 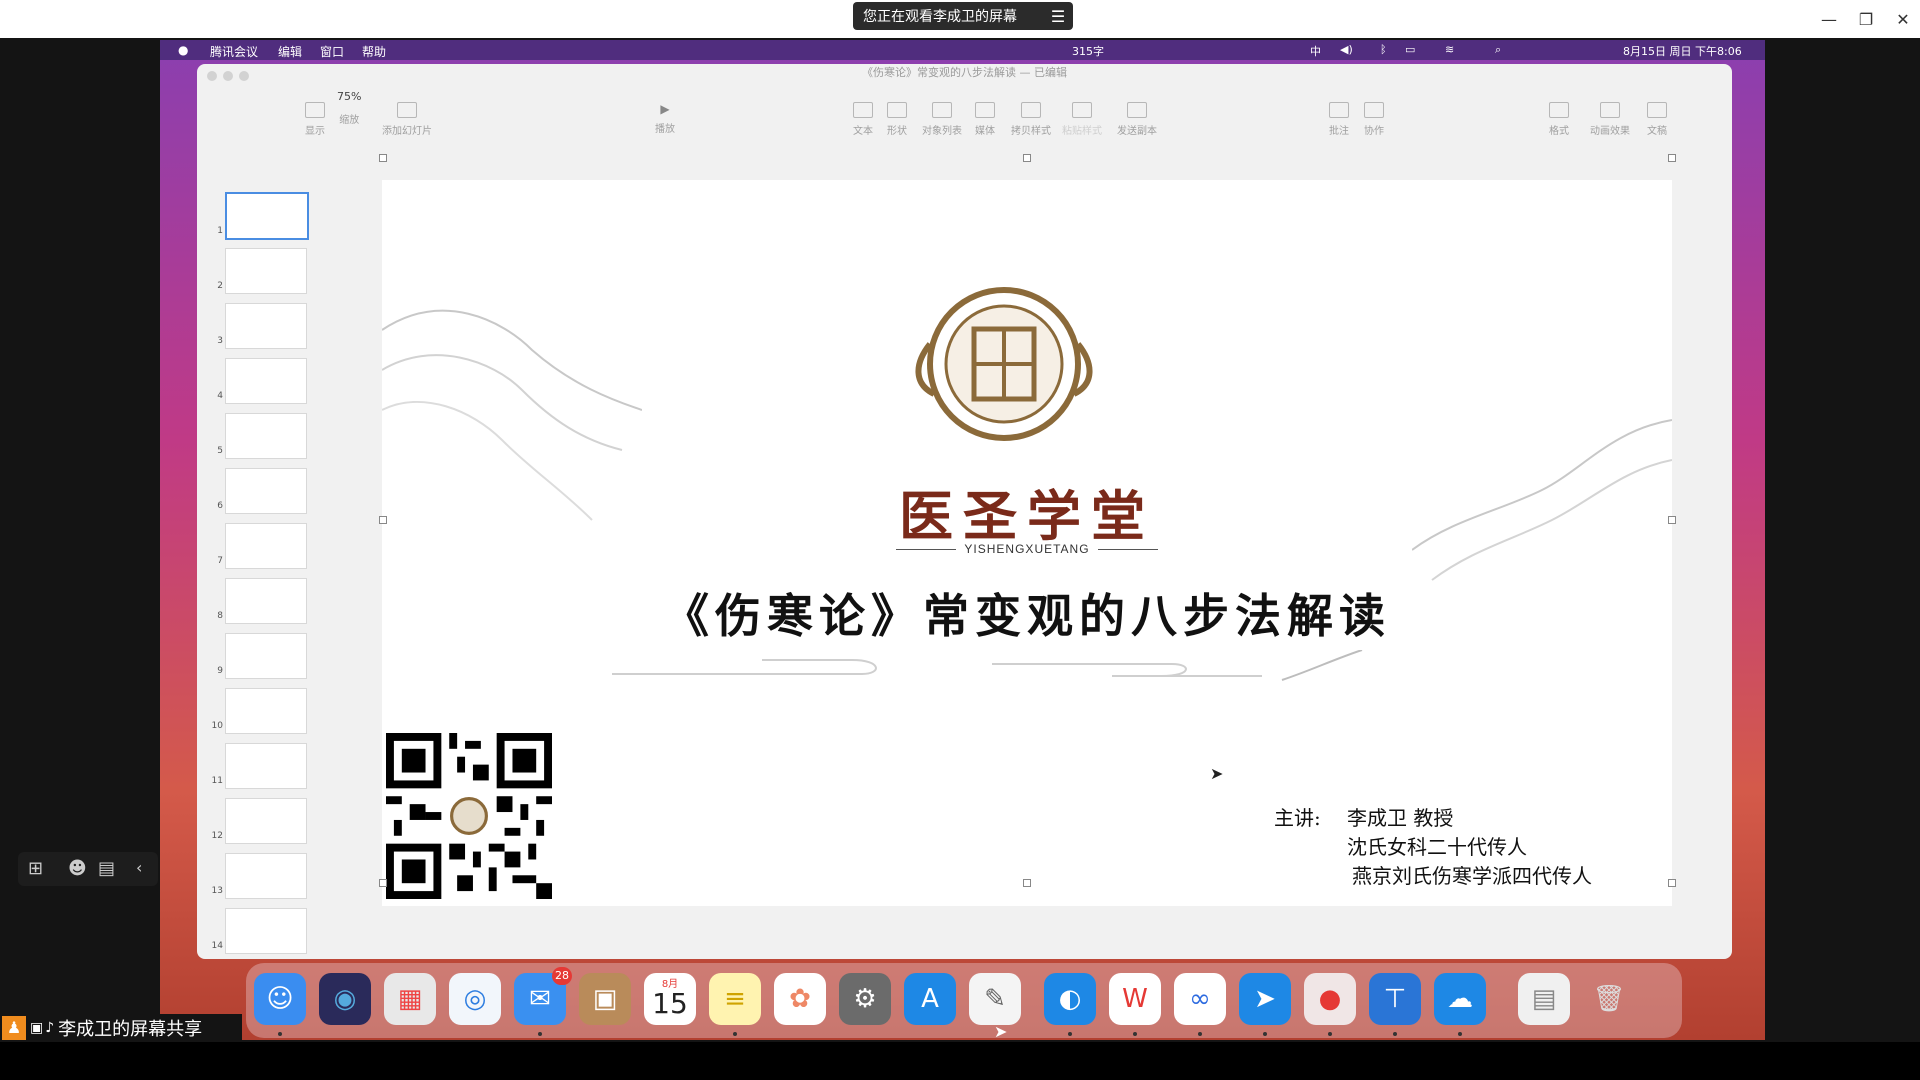 I want to click on minimize-icon: —, so click(x=1829, y=20).